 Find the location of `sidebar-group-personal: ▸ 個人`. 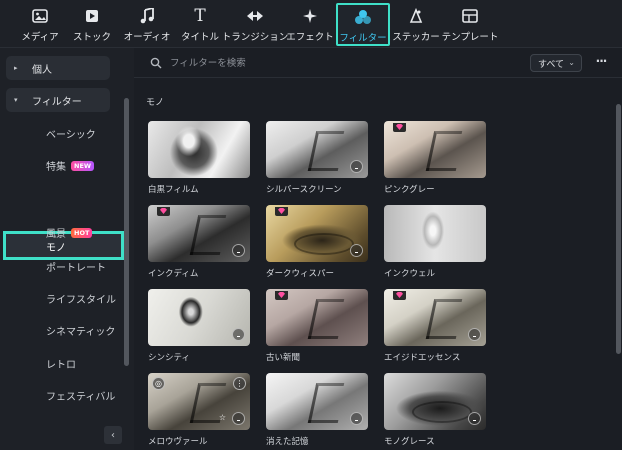

sidebar-group-personal: ▸ 個人 is located at coordinates (58, 68).